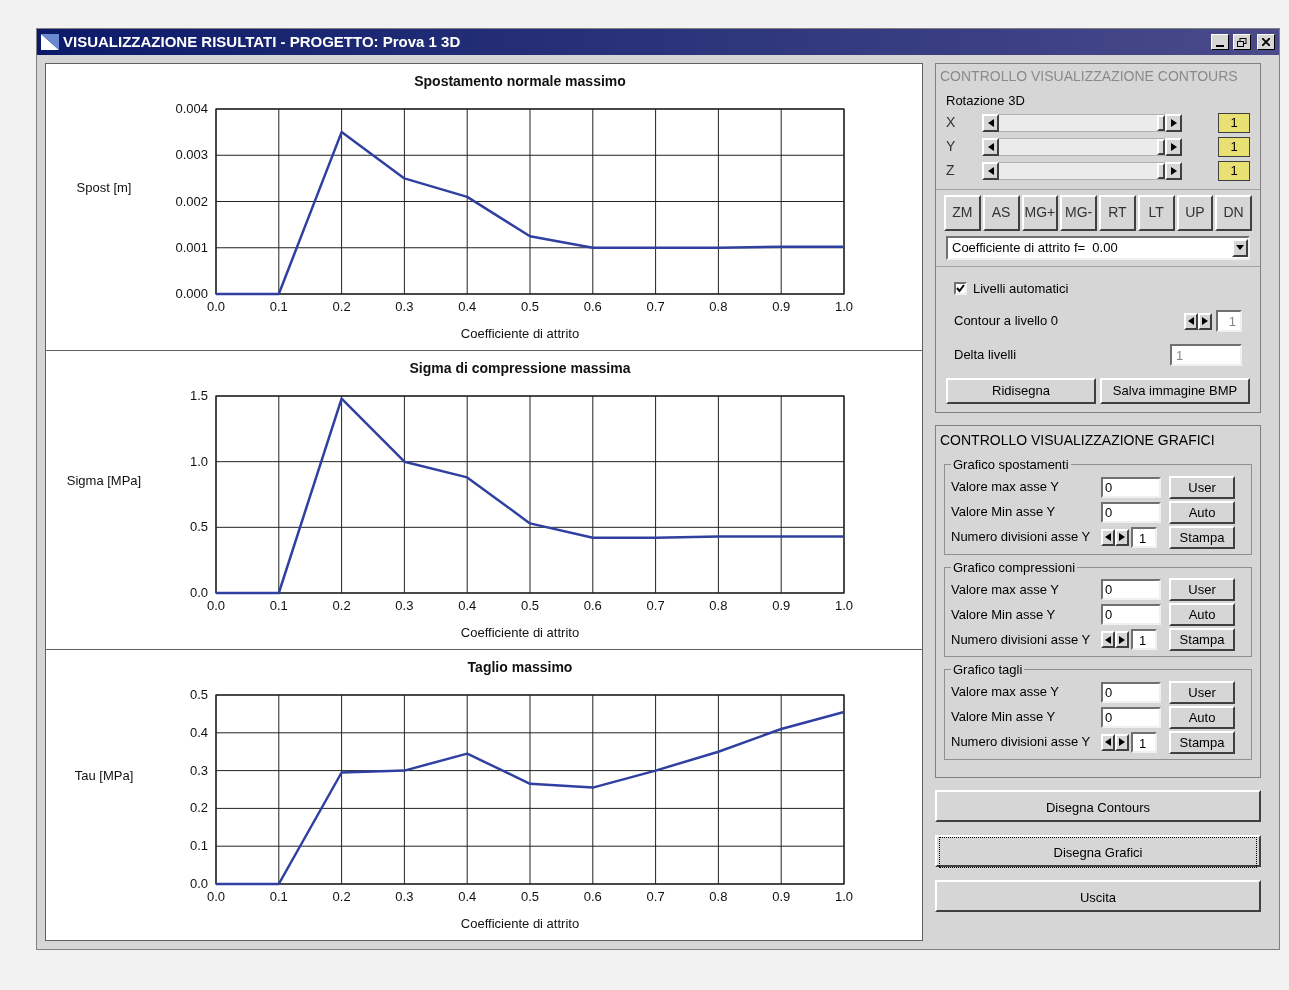 This screenshot has width=1289, height=990. I want to click on tick-label: 1.5, so click(198, 395).